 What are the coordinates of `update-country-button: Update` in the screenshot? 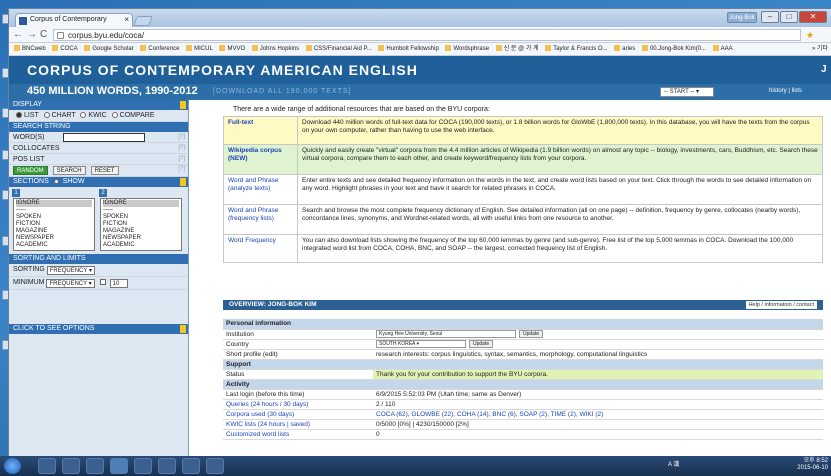 It's located at (481, 343).